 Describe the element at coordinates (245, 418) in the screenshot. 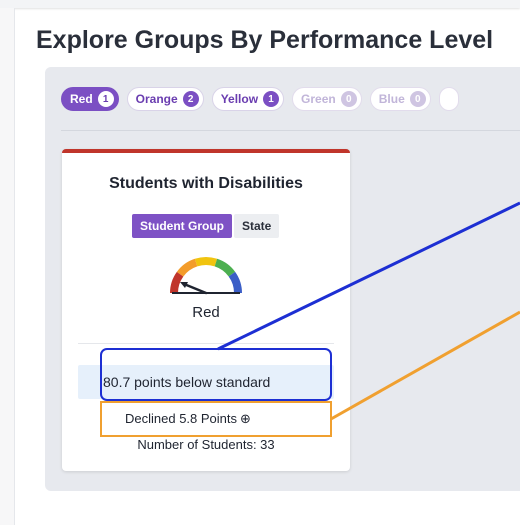

I see `down-arrow-circle-icon: ⊕` at that location.